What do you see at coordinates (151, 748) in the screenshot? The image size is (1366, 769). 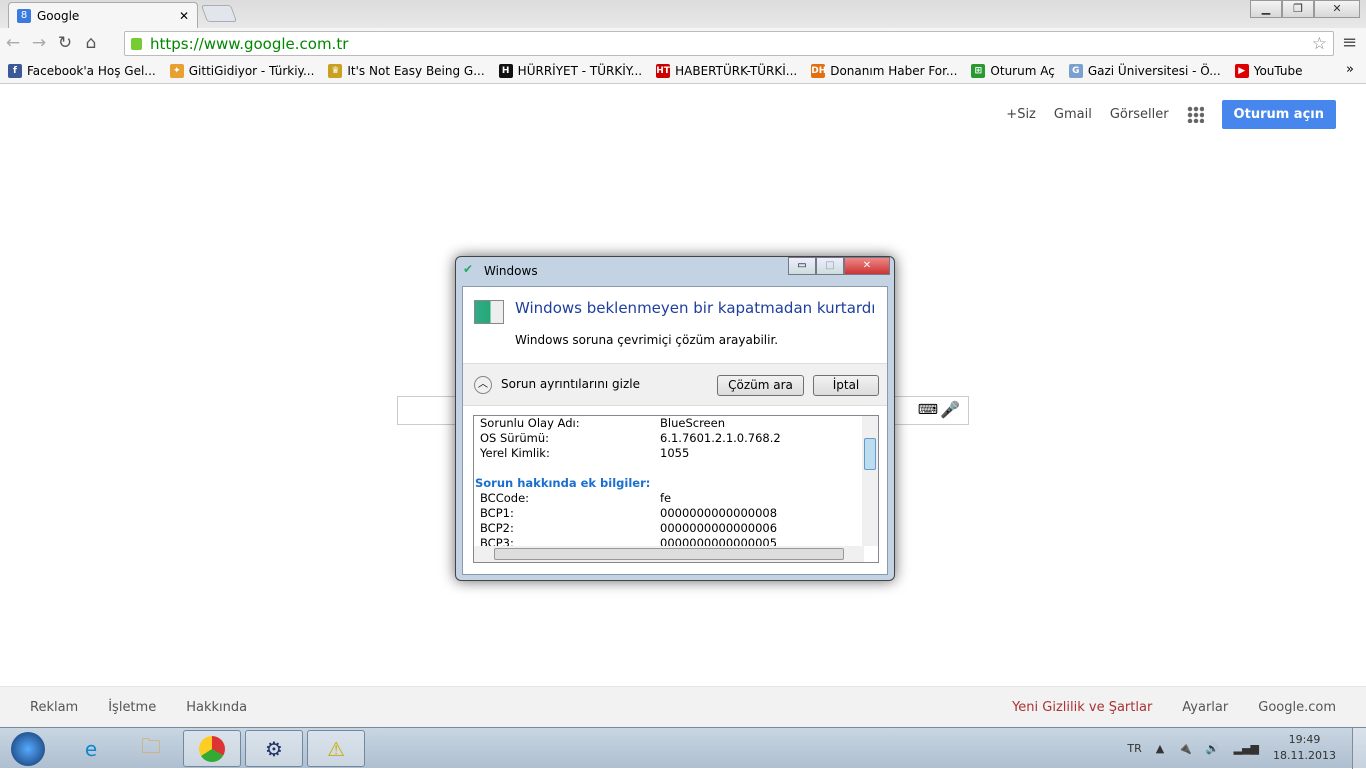 I see `explorer-folder-icon: 🗀` at bounding box center [151, 748].